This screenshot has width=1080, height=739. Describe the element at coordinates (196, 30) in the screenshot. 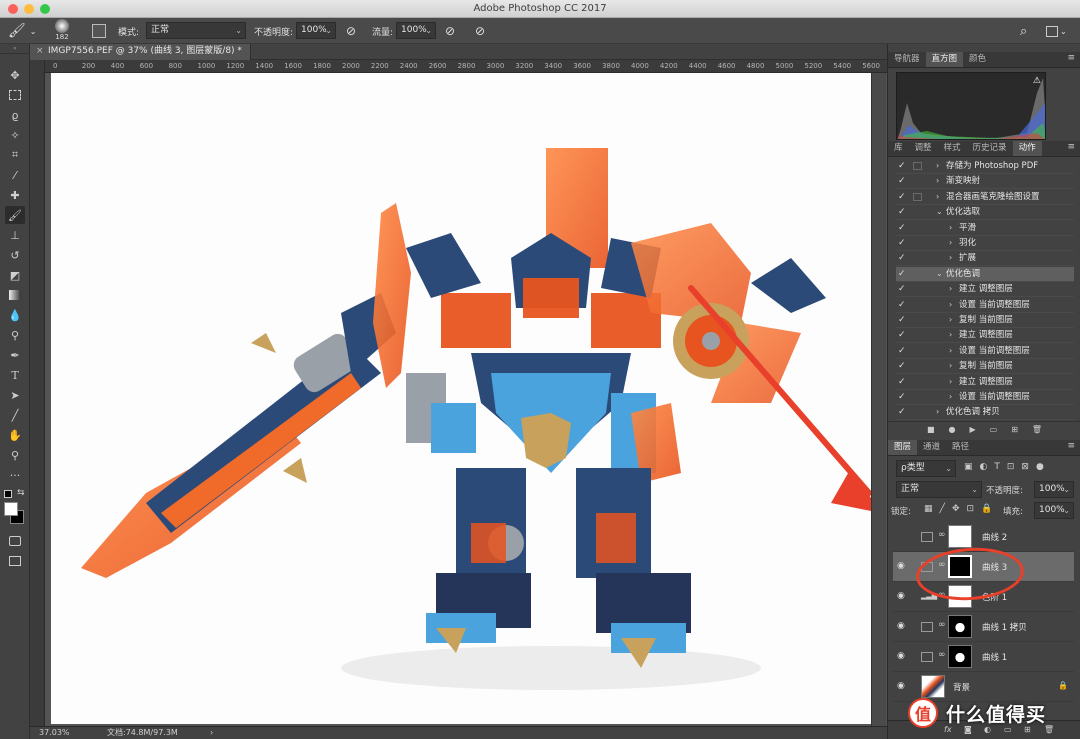

I see `mode-select: 正常 ⌄` at that location.